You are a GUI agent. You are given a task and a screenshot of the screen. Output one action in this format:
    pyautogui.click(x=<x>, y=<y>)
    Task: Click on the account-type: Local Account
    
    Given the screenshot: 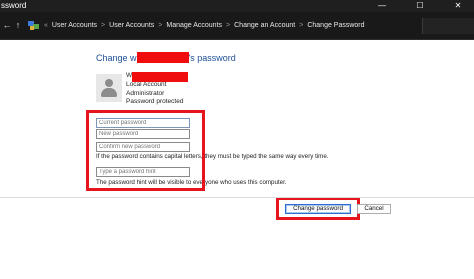 What is the action you would take?
    pyautogui.click(x=146, y=84)
    